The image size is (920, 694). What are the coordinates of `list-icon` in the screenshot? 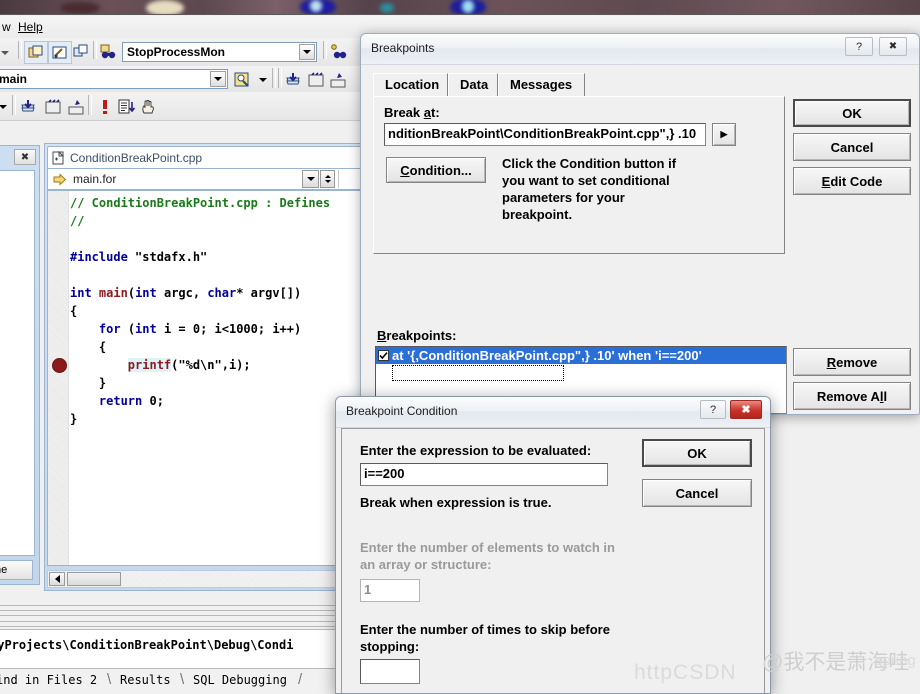 It's located at (127, 106).